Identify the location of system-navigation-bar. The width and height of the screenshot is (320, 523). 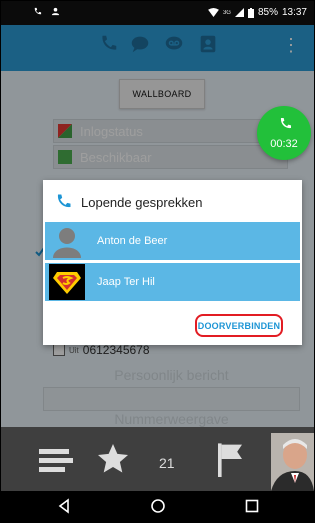
(157, 506).